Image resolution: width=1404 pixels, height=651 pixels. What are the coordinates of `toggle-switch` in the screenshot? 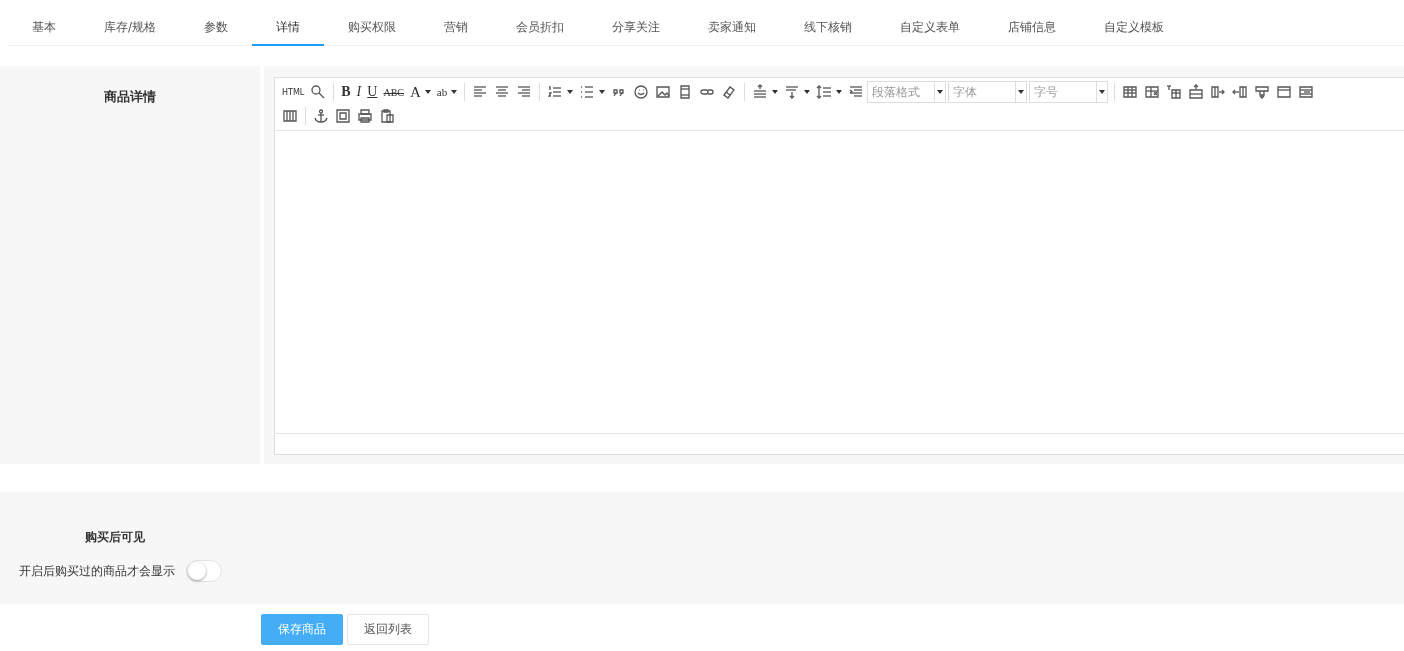 It's located at (204, 571).